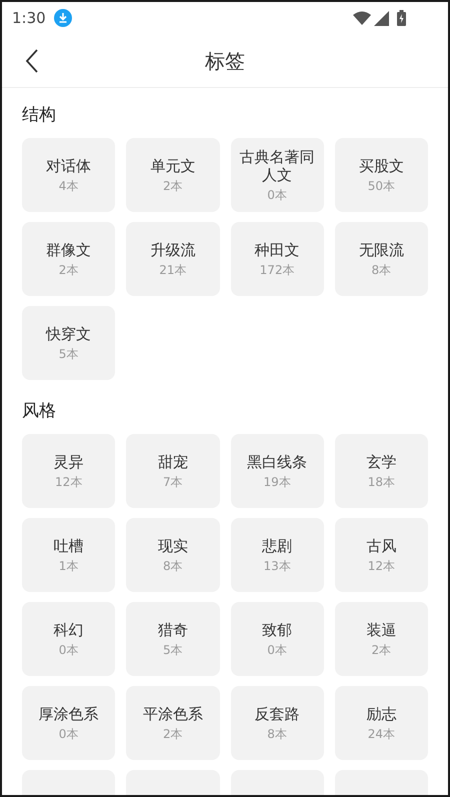 This screenshot has width=450, height=797. Describe the element at coordinates (39, 116) in the screenshot. I see `section-title: 结构` at that location.